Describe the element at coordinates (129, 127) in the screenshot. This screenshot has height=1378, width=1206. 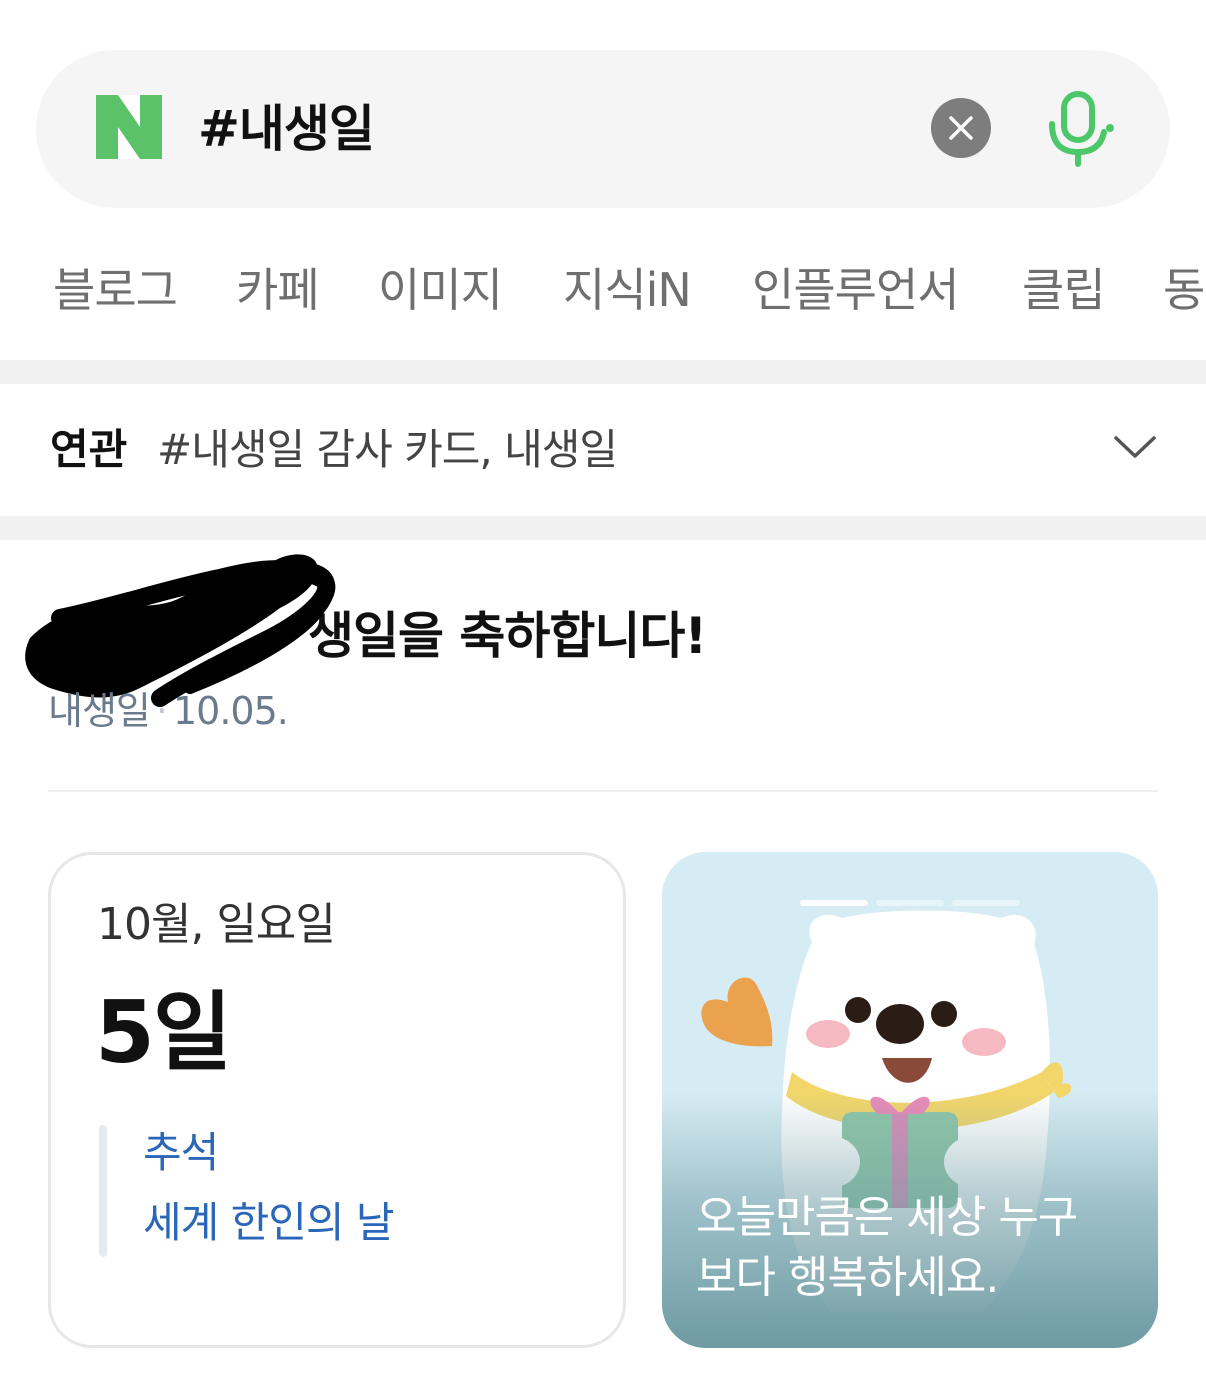
I see `naver-logo-icon` at that location.